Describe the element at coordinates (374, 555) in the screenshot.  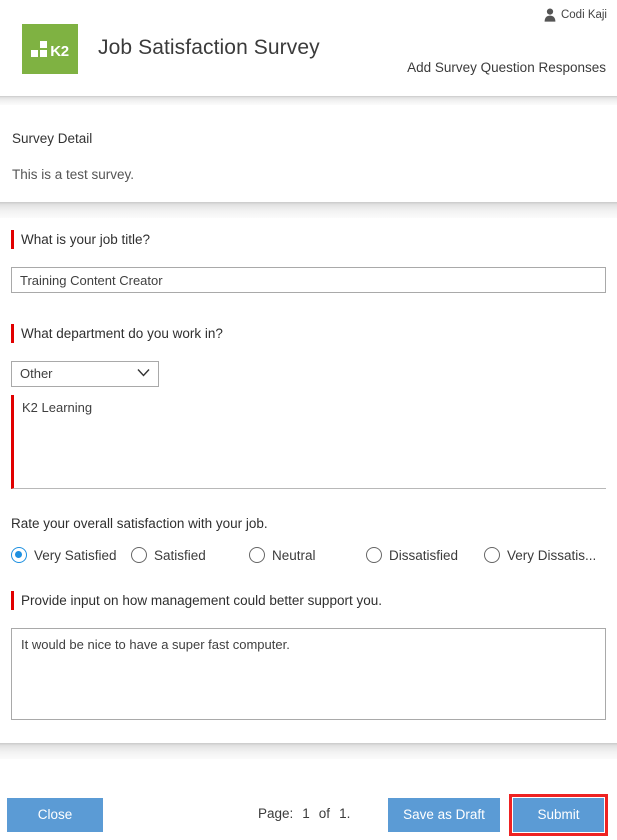
I see `radio-dissatisfied-mark` at that location.